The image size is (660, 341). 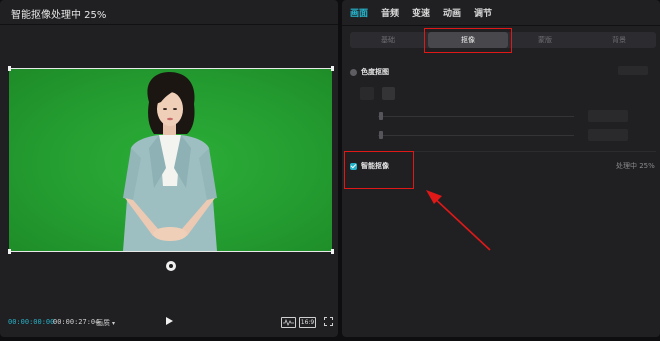 I want to click on quality-dropdown: 画质 ▾, so click(x=105, y=323).